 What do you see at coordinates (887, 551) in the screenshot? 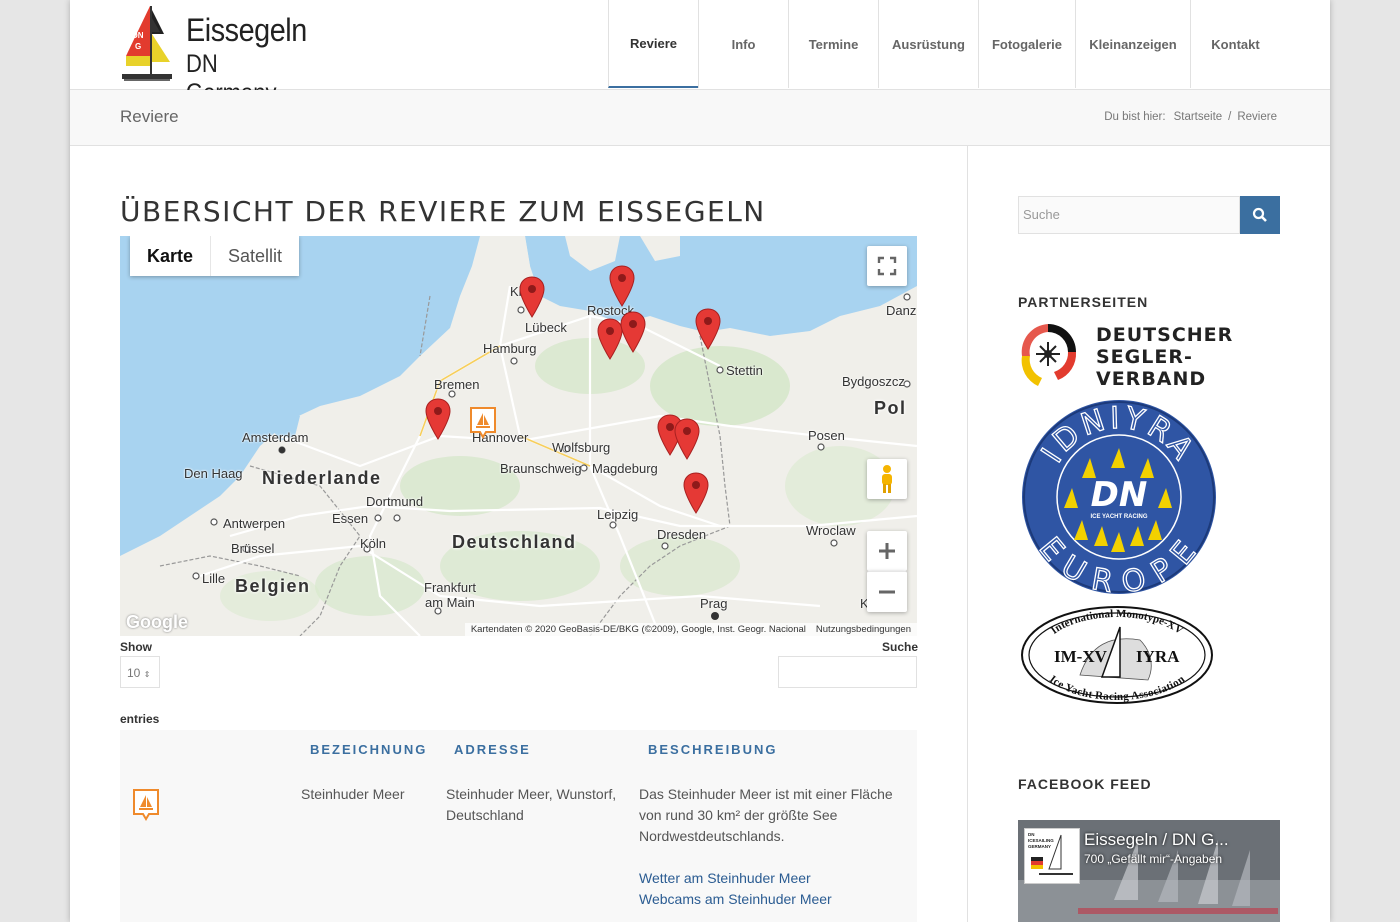
I see `zoom-in-button` at bounding box center [887, 551].